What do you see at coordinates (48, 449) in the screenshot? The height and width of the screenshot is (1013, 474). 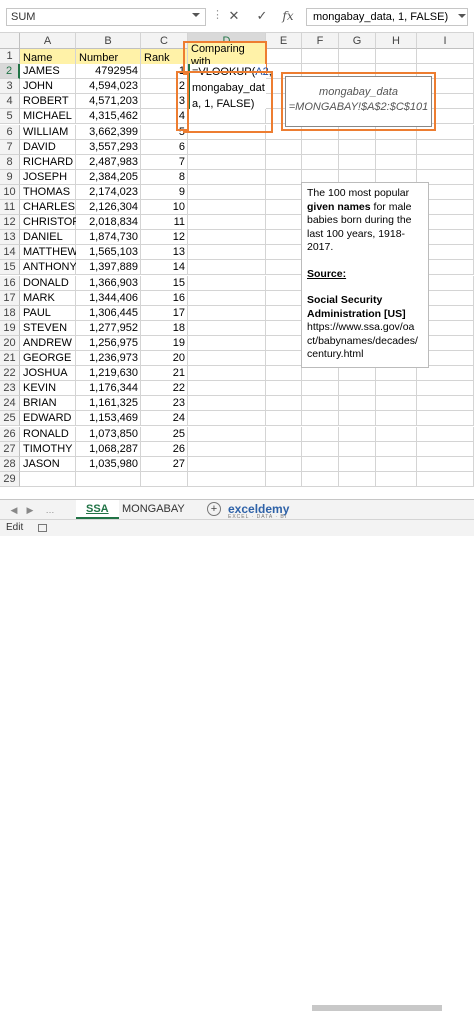 I see `name-cell: TIMOTHY` at bounding box center [48, 449].